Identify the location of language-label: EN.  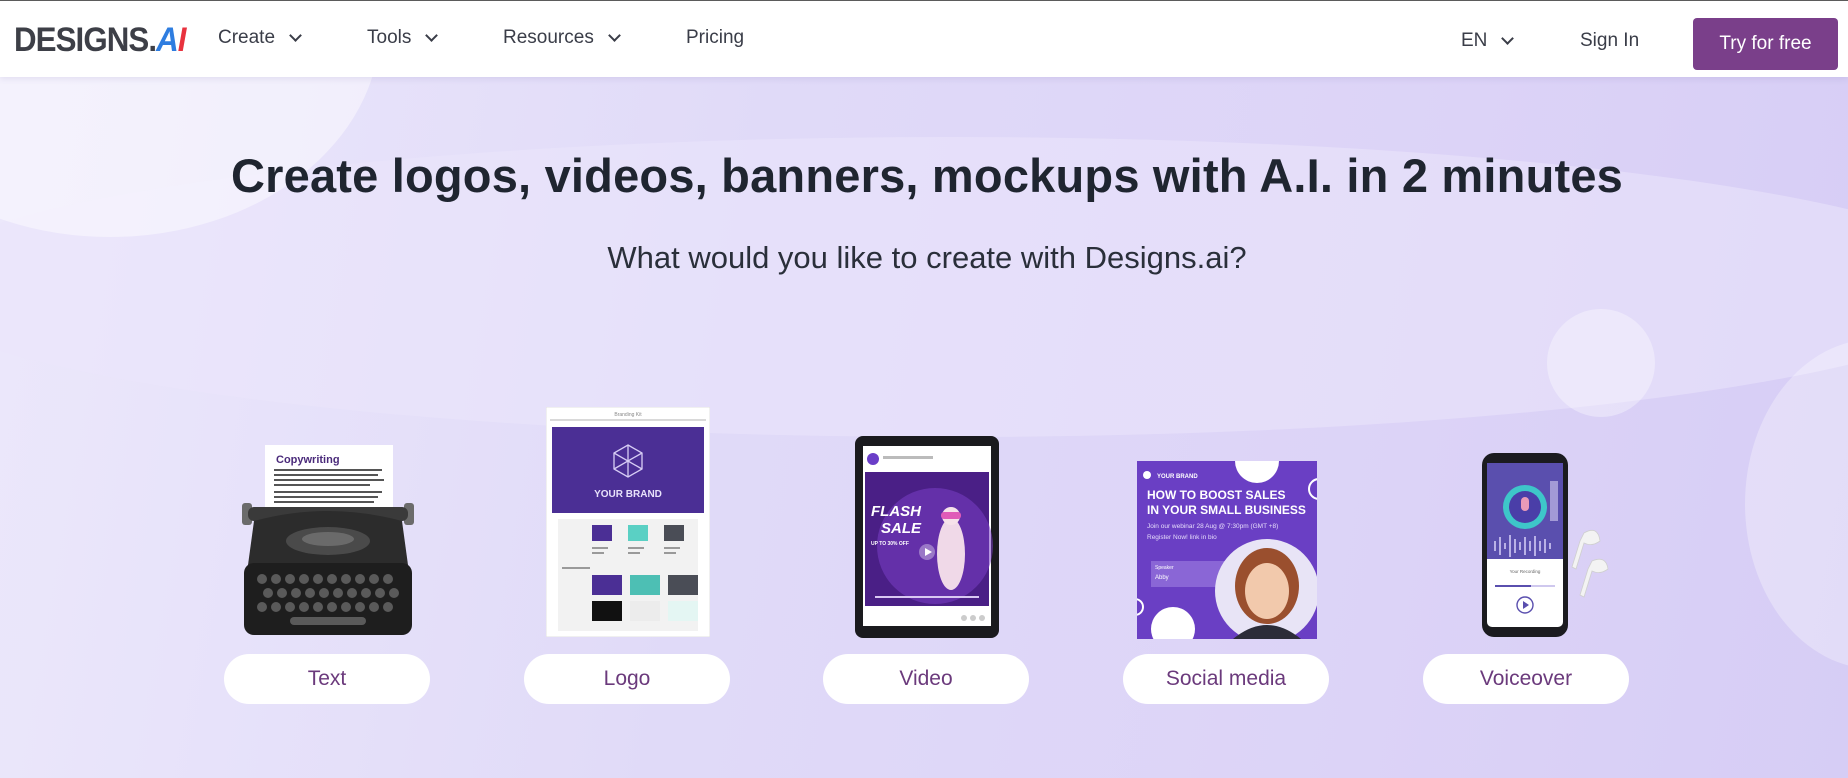
(1474, 40).